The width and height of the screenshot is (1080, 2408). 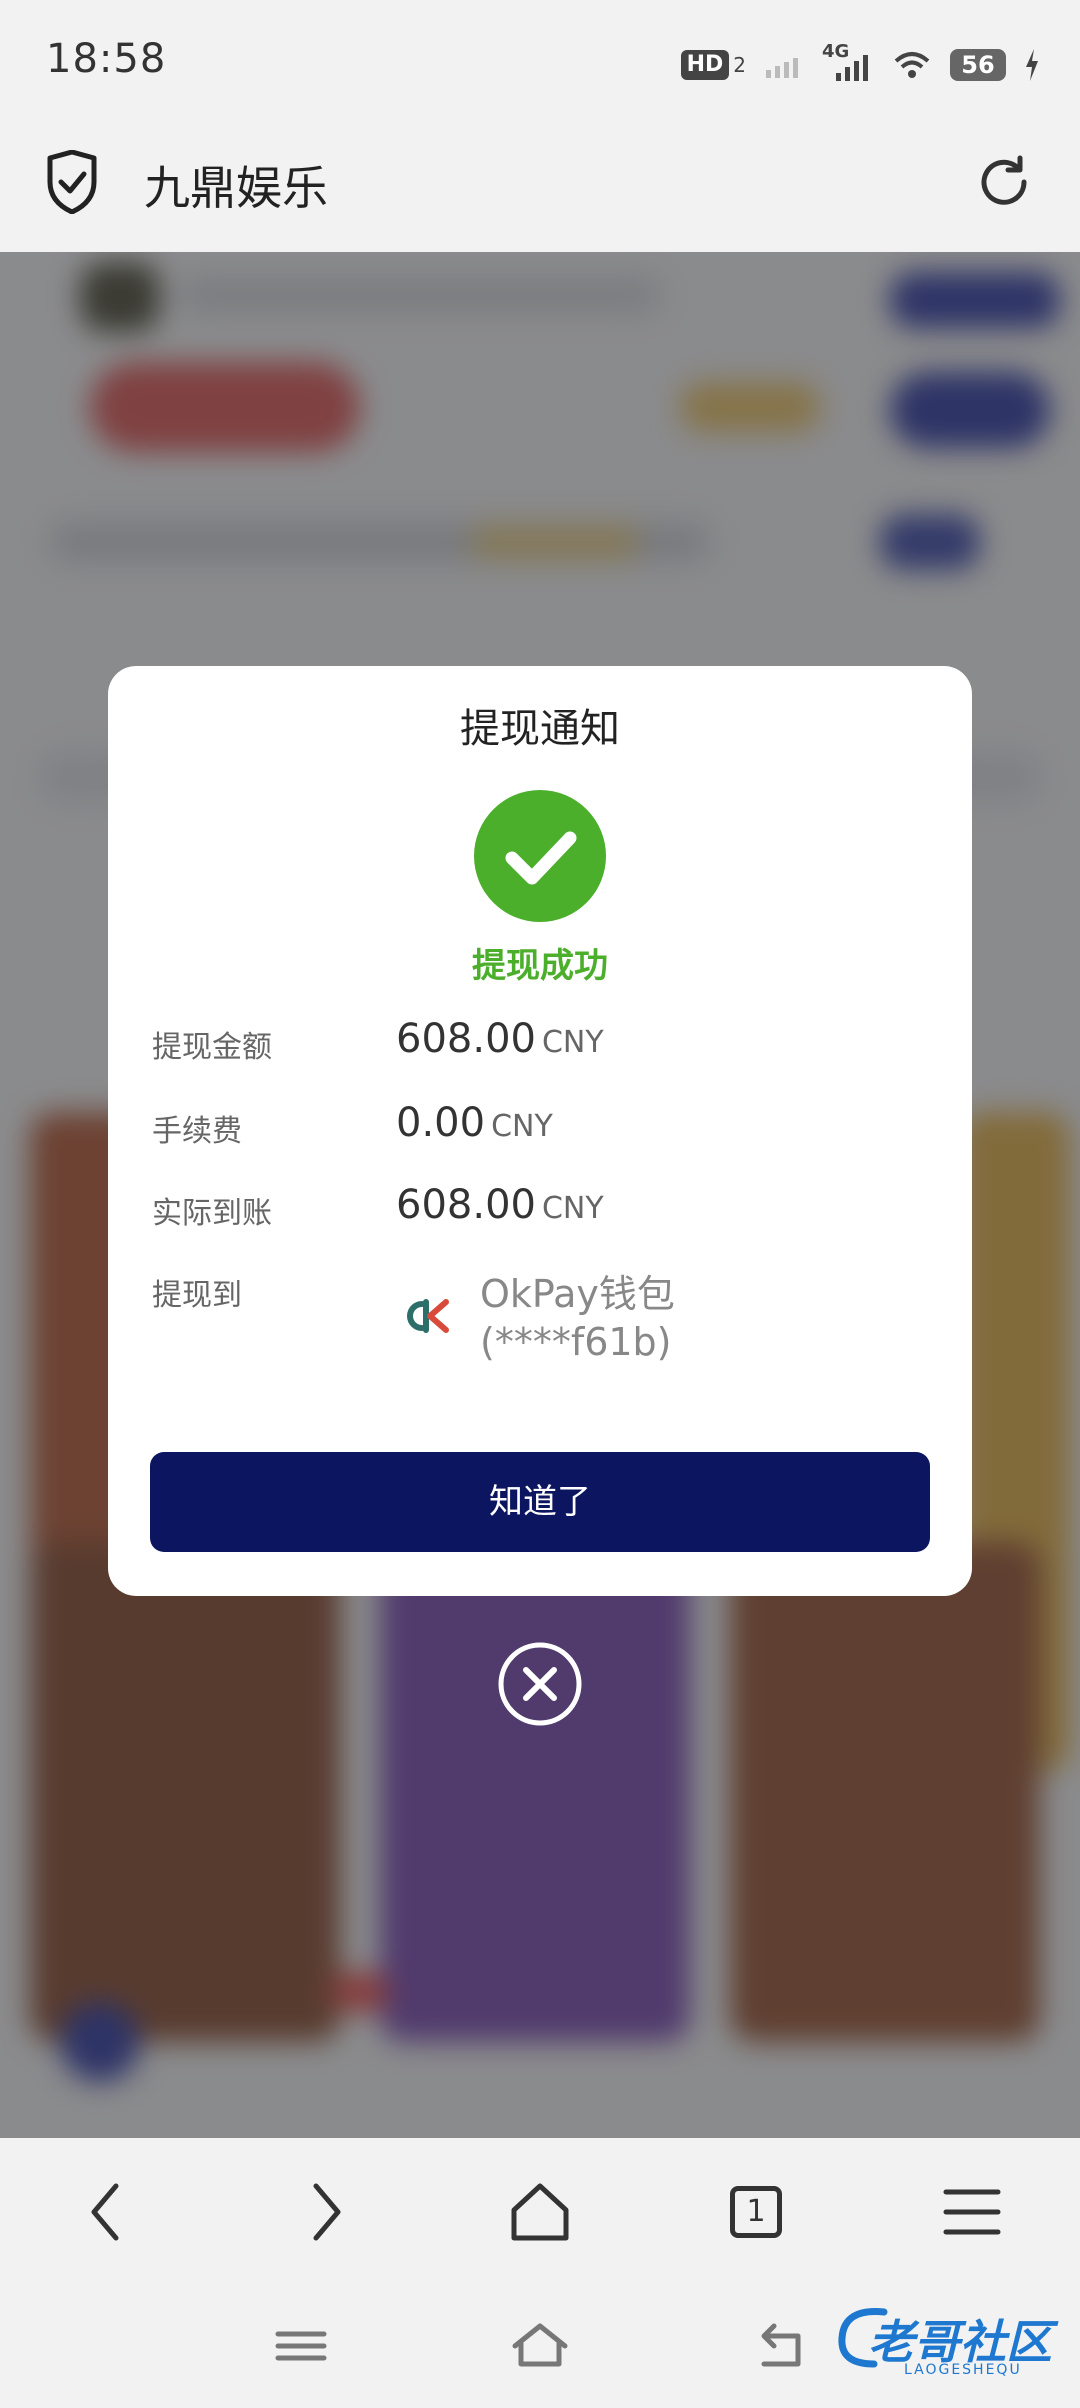 I want to click on amount-value: 608.00 CNY, so click(x=500, y=1039).